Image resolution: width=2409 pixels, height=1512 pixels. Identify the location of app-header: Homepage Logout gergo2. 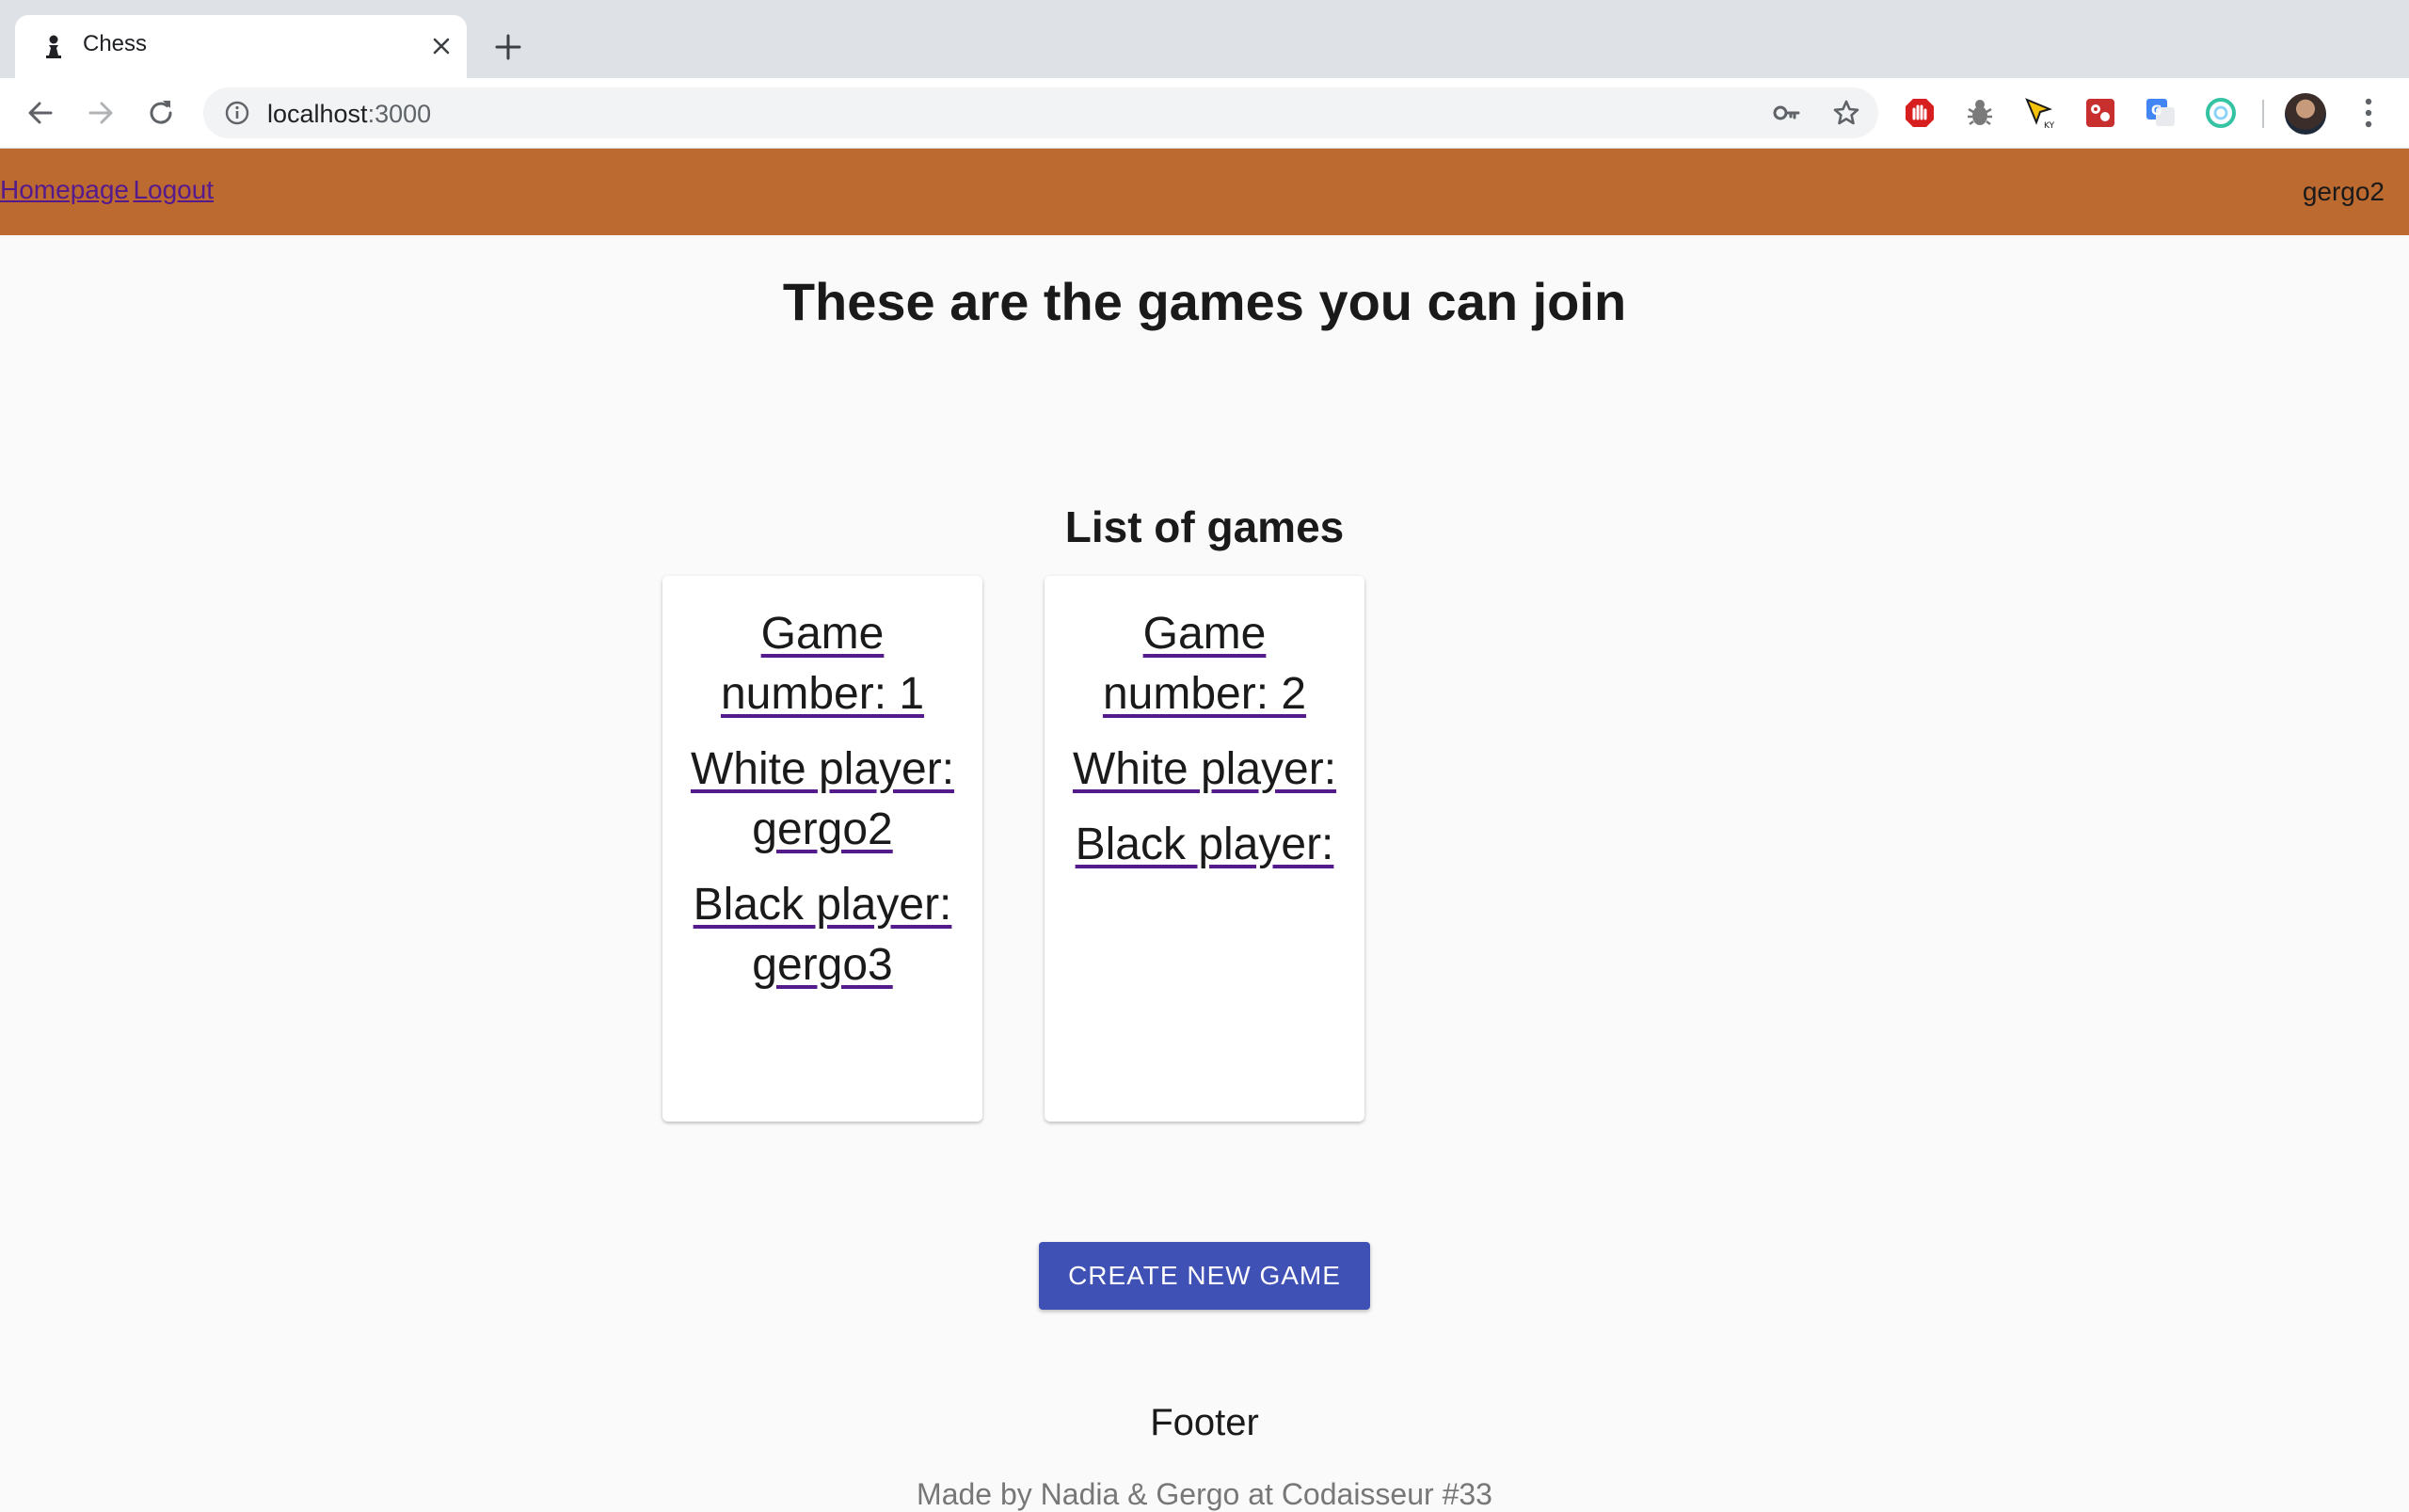
(1205, 192).